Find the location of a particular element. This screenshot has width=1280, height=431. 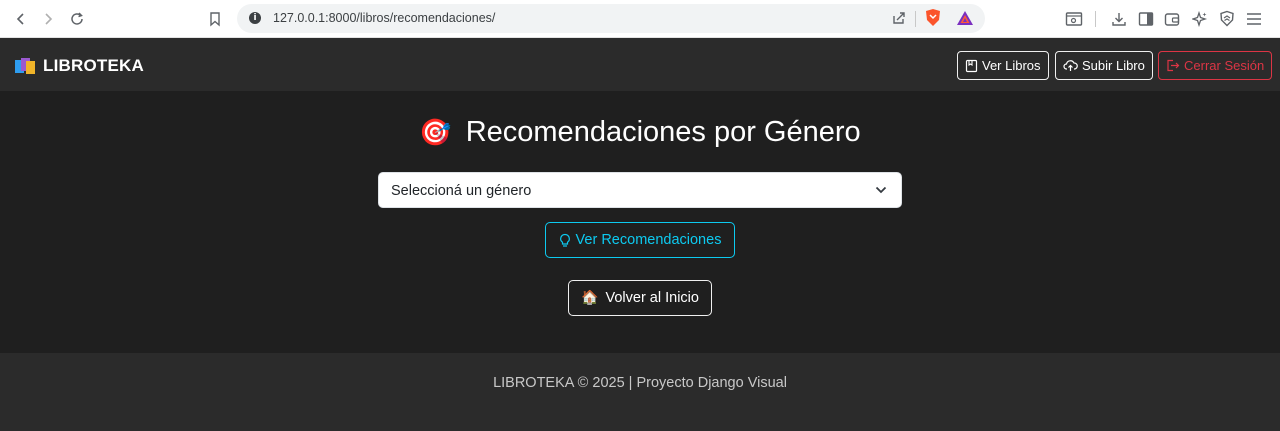

sidebar-icon is located at coordinates (1146, 19).